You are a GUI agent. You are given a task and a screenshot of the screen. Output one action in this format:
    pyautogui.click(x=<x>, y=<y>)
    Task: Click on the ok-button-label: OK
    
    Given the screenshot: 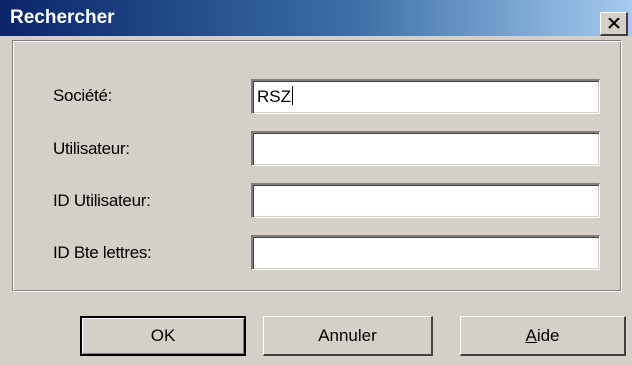 What is the action you would take?
    pyautogui.click(x=163, y=335)
    